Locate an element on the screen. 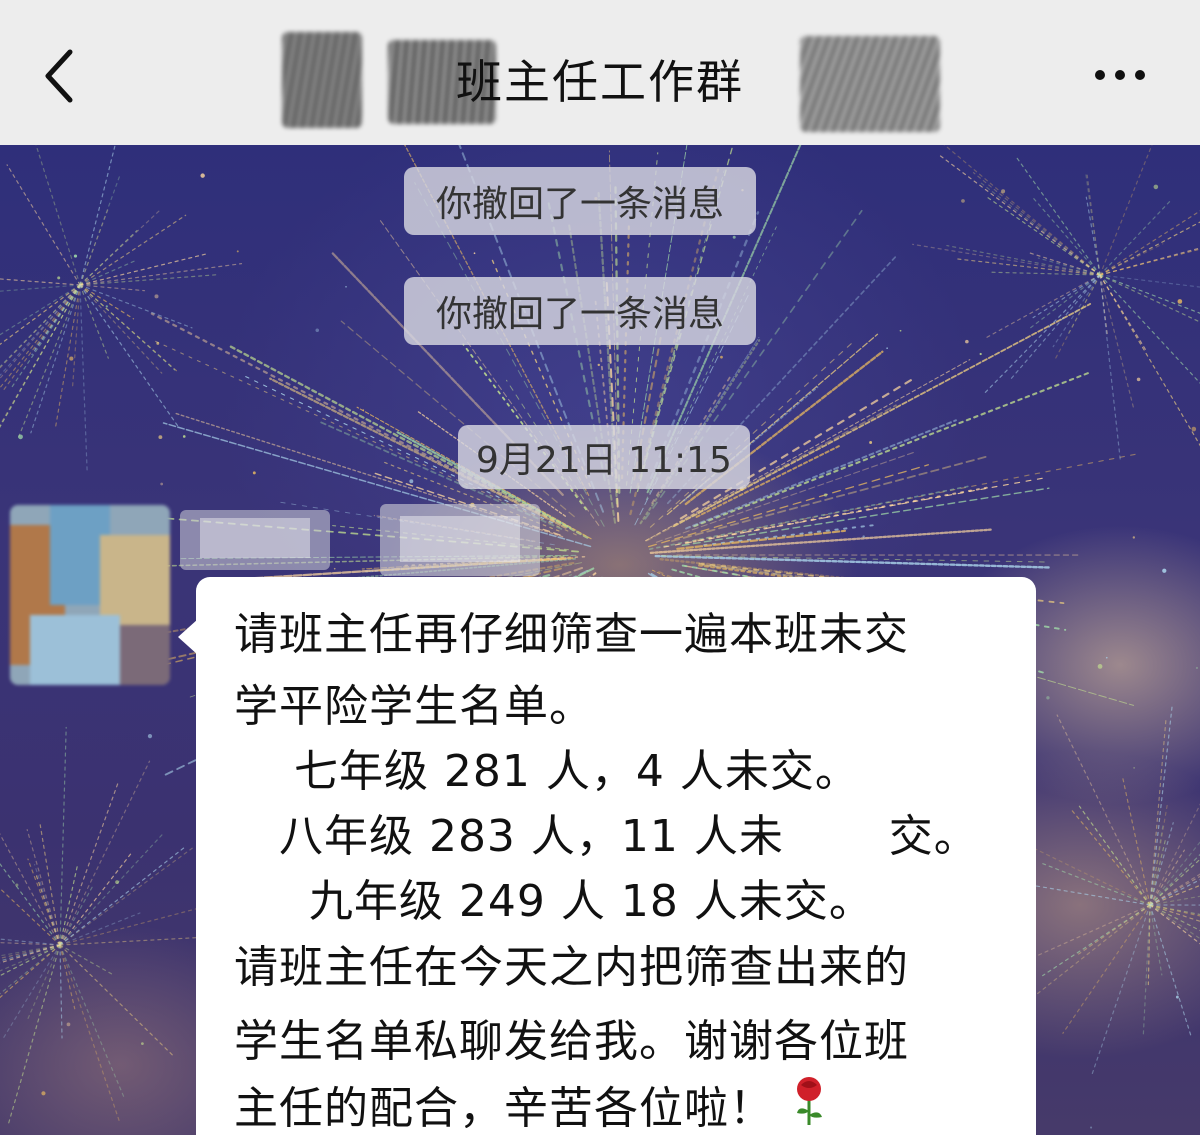 This screenshot has height=1135, width=1200. more-dots-icon is located at coordinates (1100, 75).